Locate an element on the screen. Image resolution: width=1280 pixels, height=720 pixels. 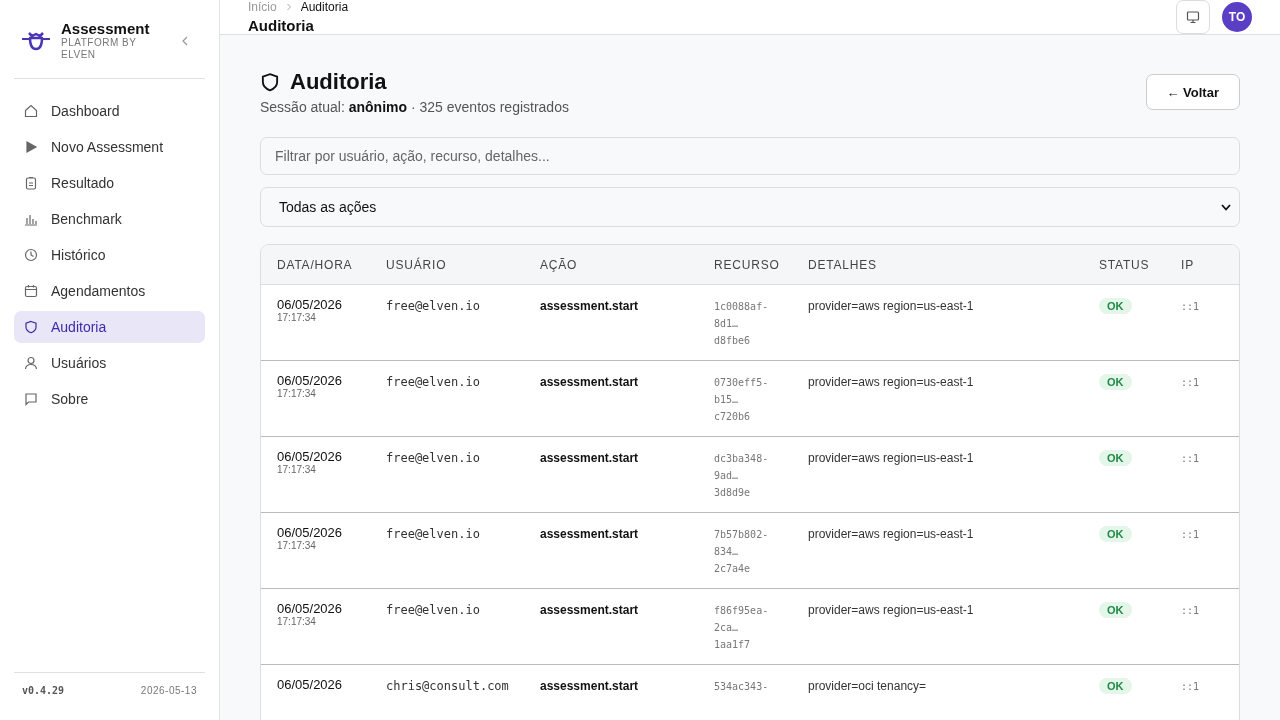
resource-id: 7b57b802- is located at coordinates (742, 535).